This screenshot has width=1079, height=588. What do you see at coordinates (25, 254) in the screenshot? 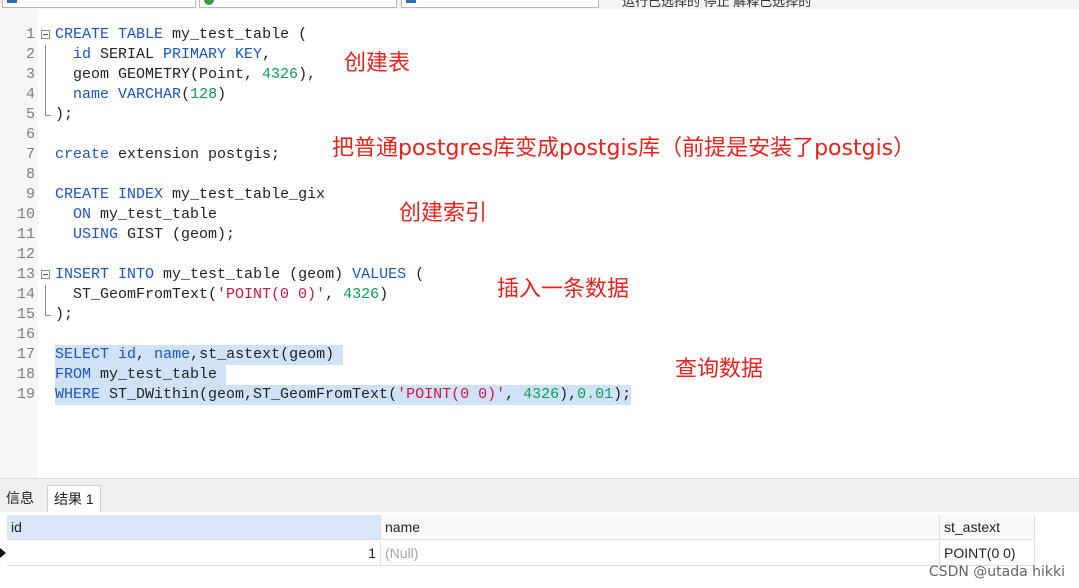
I see `line-number: 12` at bounding box center [25, 254].